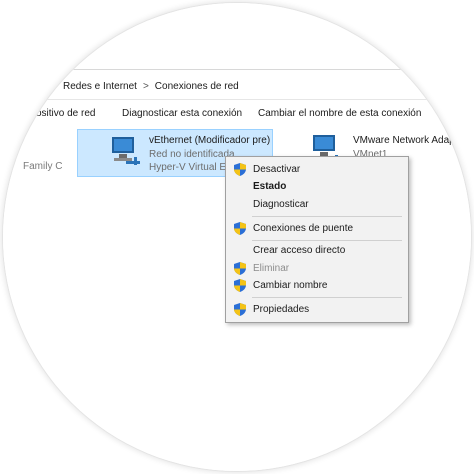 This screenshot has width=474, height=474. I want to click on breadcrumb-redes-internet: Redes e Internet, so click(100, 86).